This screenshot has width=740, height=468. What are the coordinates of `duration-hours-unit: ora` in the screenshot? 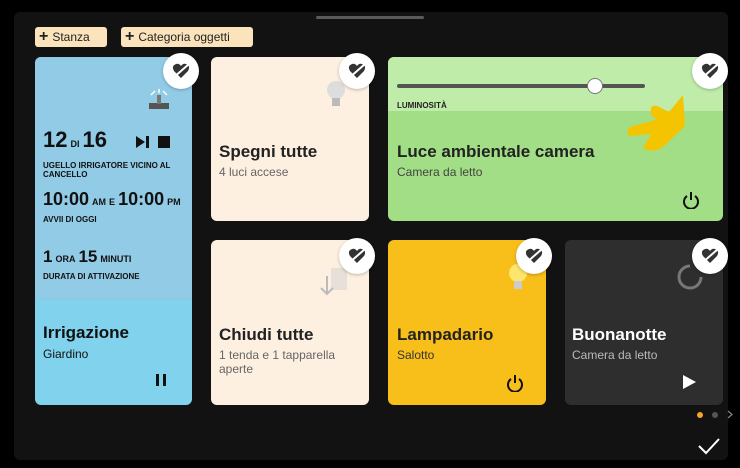 It's located at (65, 259).